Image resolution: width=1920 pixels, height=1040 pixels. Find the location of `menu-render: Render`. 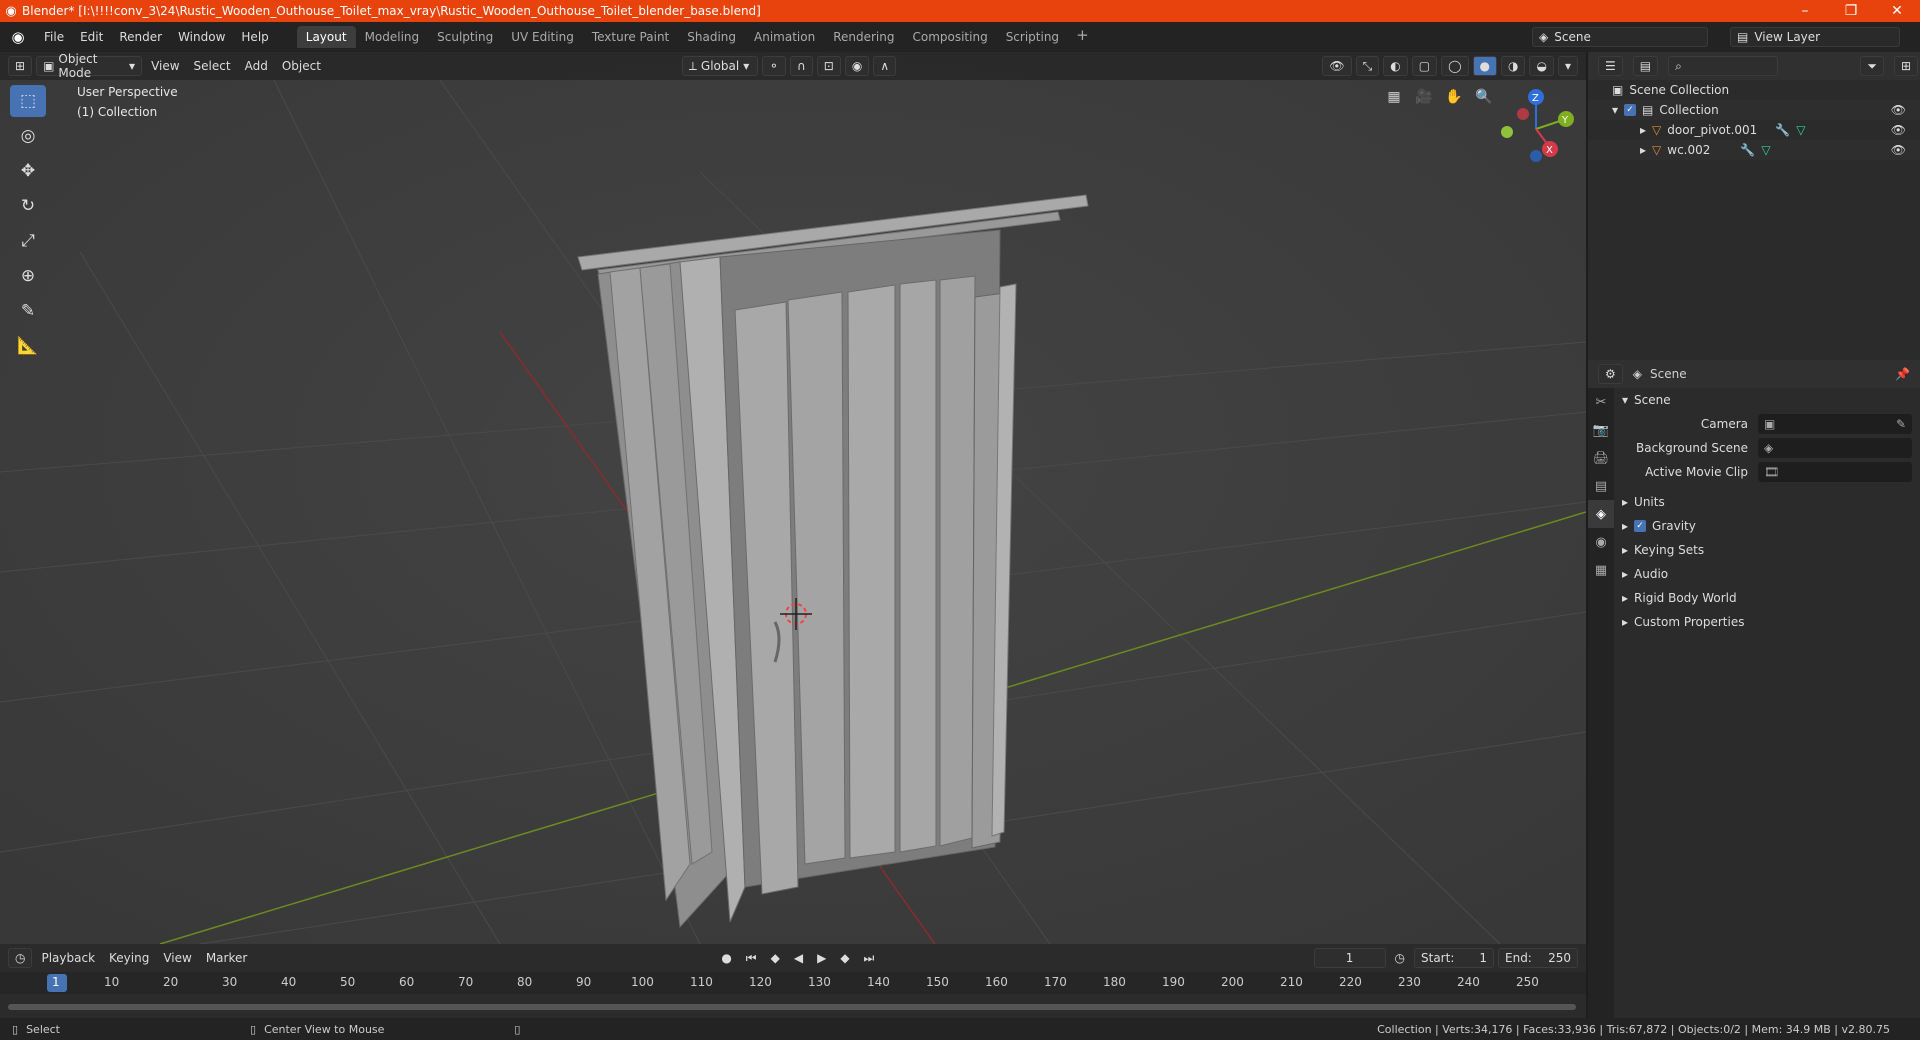

menu-render: Render is located at coordinates (140, 37).